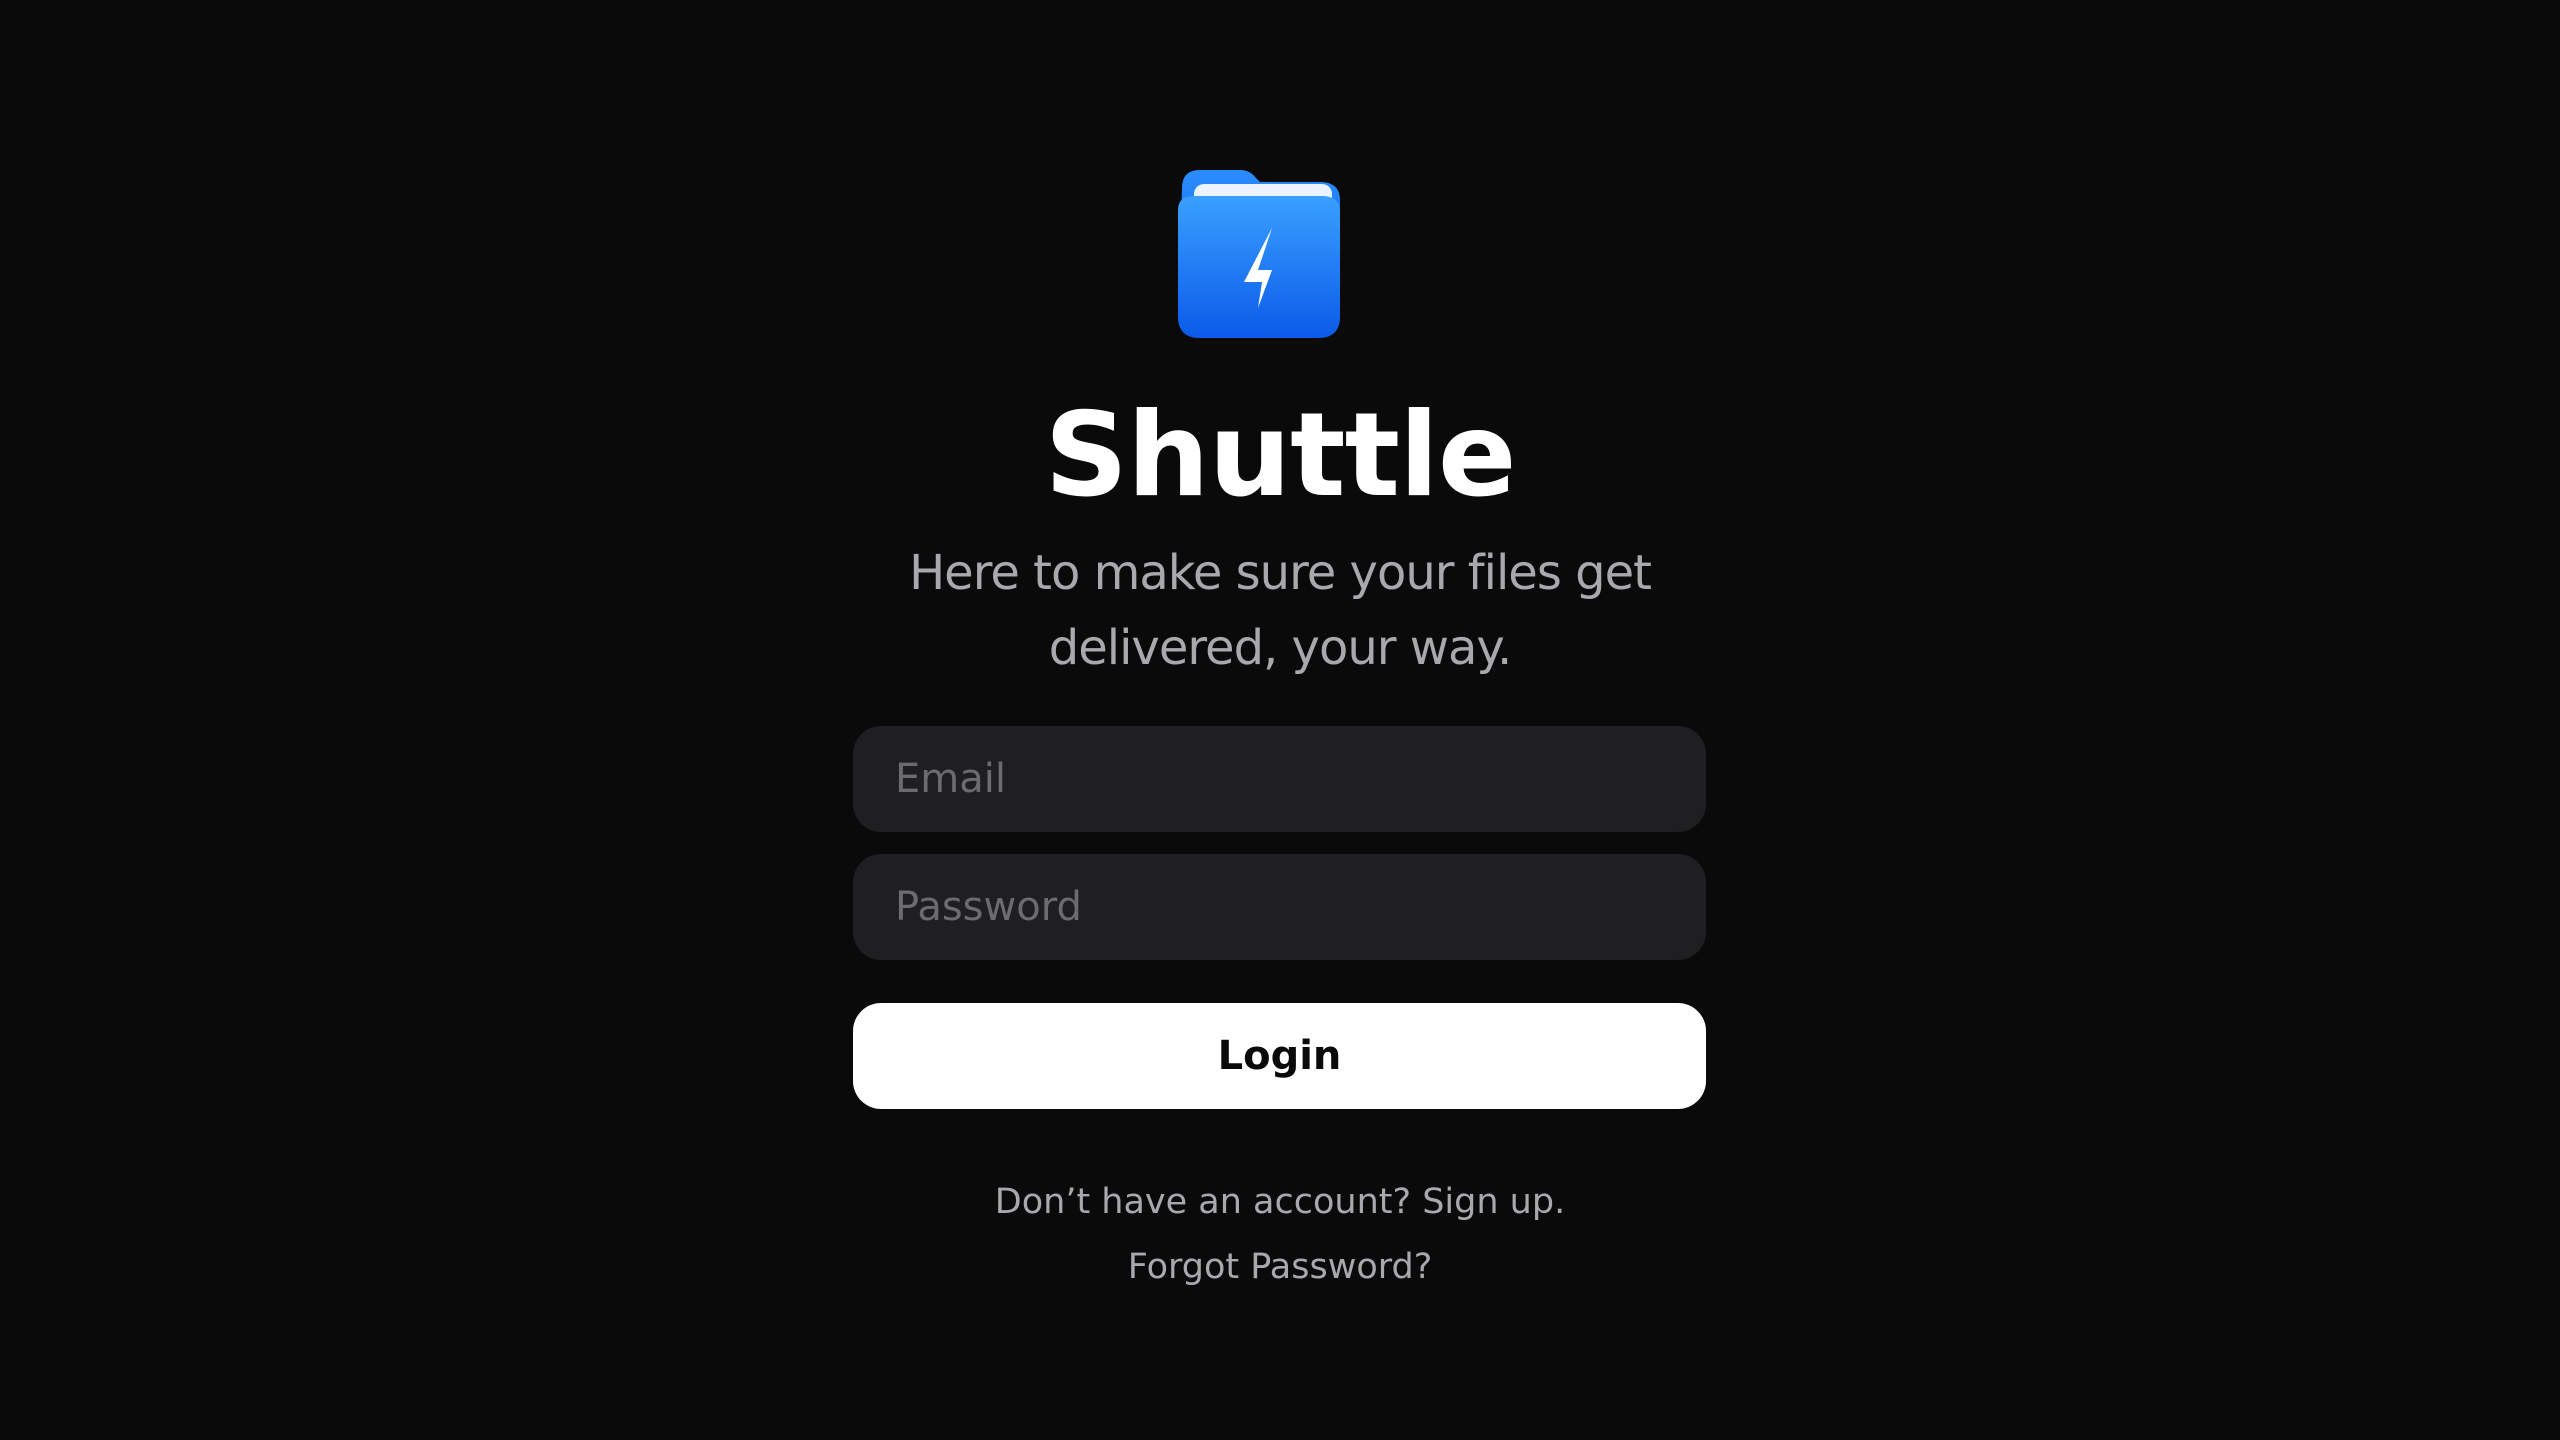 The image size is (2560, 1440). I want to click on email-input, so click(1279, 779).